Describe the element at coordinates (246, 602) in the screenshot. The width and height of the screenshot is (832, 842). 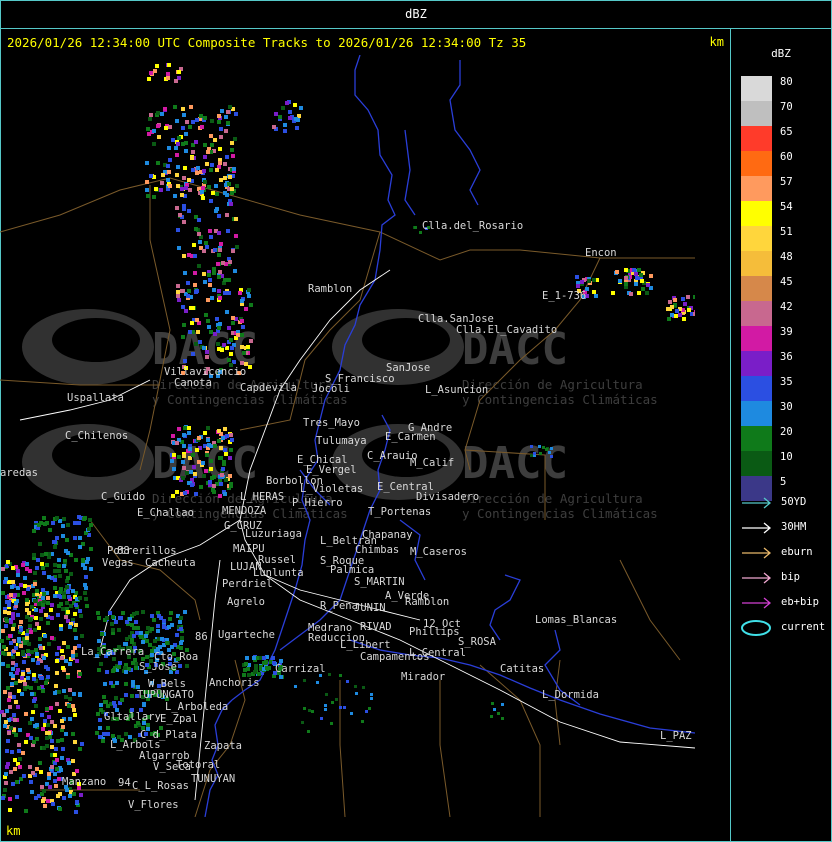
I see `place-label: Agrelo` at that location.